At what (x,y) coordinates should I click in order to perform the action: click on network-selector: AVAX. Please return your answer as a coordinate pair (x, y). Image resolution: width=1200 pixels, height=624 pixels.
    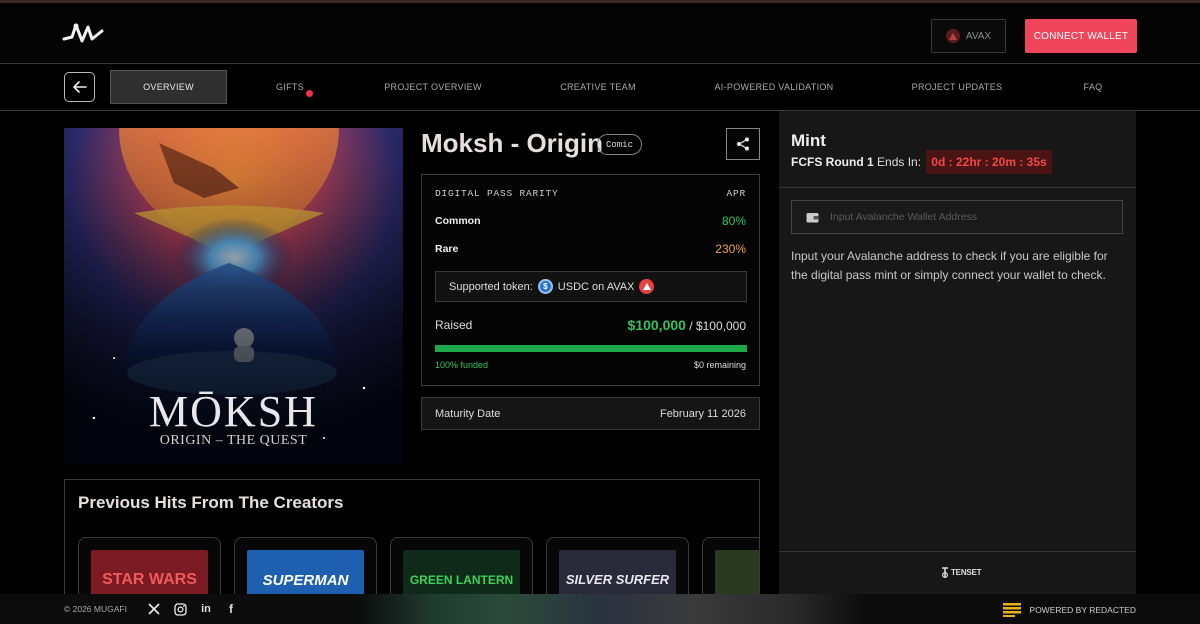
    Looking at the image, I should click on (968, 36).